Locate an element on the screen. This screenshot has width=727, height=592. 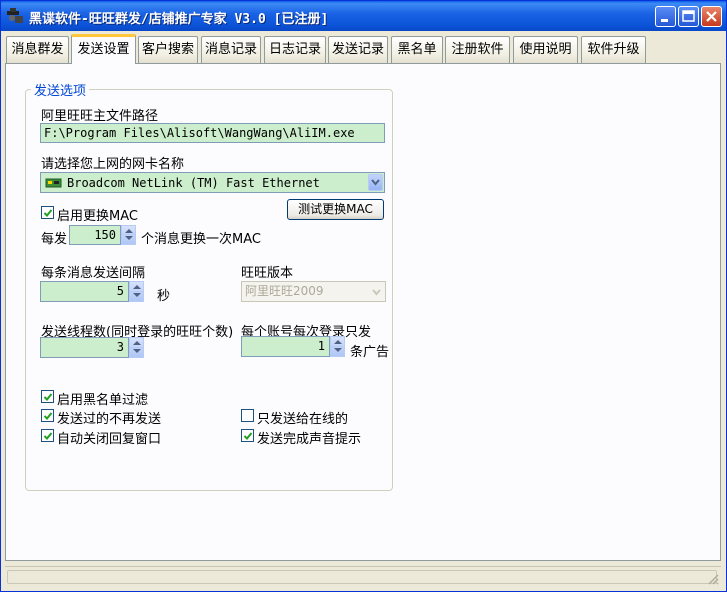
interval-unit-label: 秒 is located at coordinates (164, 296).